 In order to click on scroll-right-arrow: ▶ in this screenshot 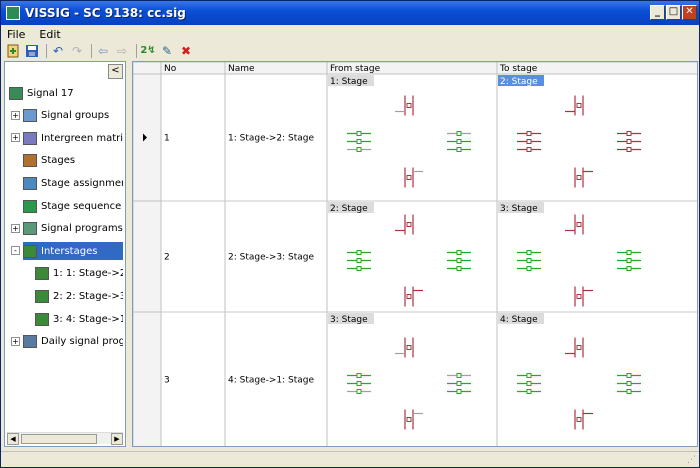, I will do `click(117, 439)`.